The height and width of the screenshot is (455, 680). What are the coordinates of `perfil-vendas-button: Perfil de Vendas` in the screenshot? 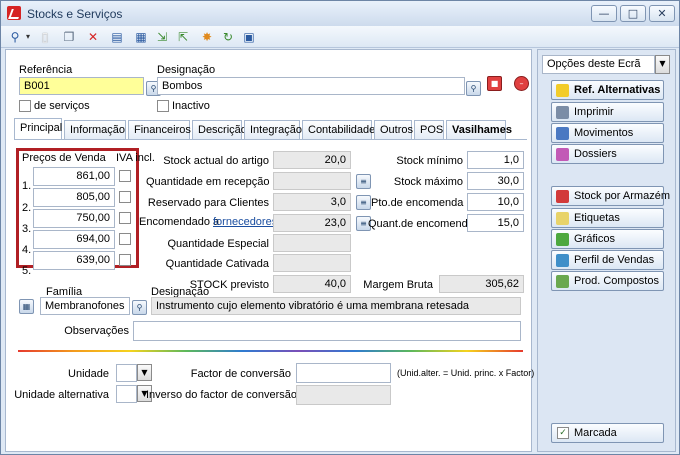 It's located at (607, 260).